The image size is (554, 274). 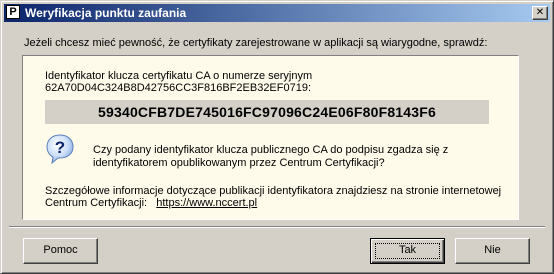 What do you see at coordinates (106, 13) in the screenshot?
I see `window-title: Weryfikacja punktu zaufania` at bounding box center [106, 13].